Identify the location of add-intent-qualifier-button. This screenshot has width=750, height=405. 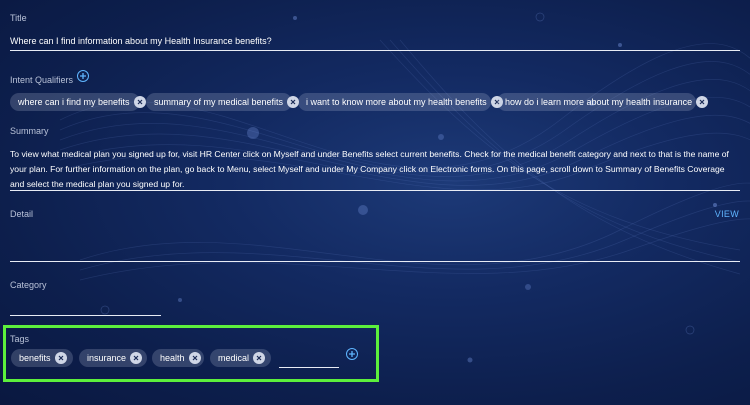
(83, 76).